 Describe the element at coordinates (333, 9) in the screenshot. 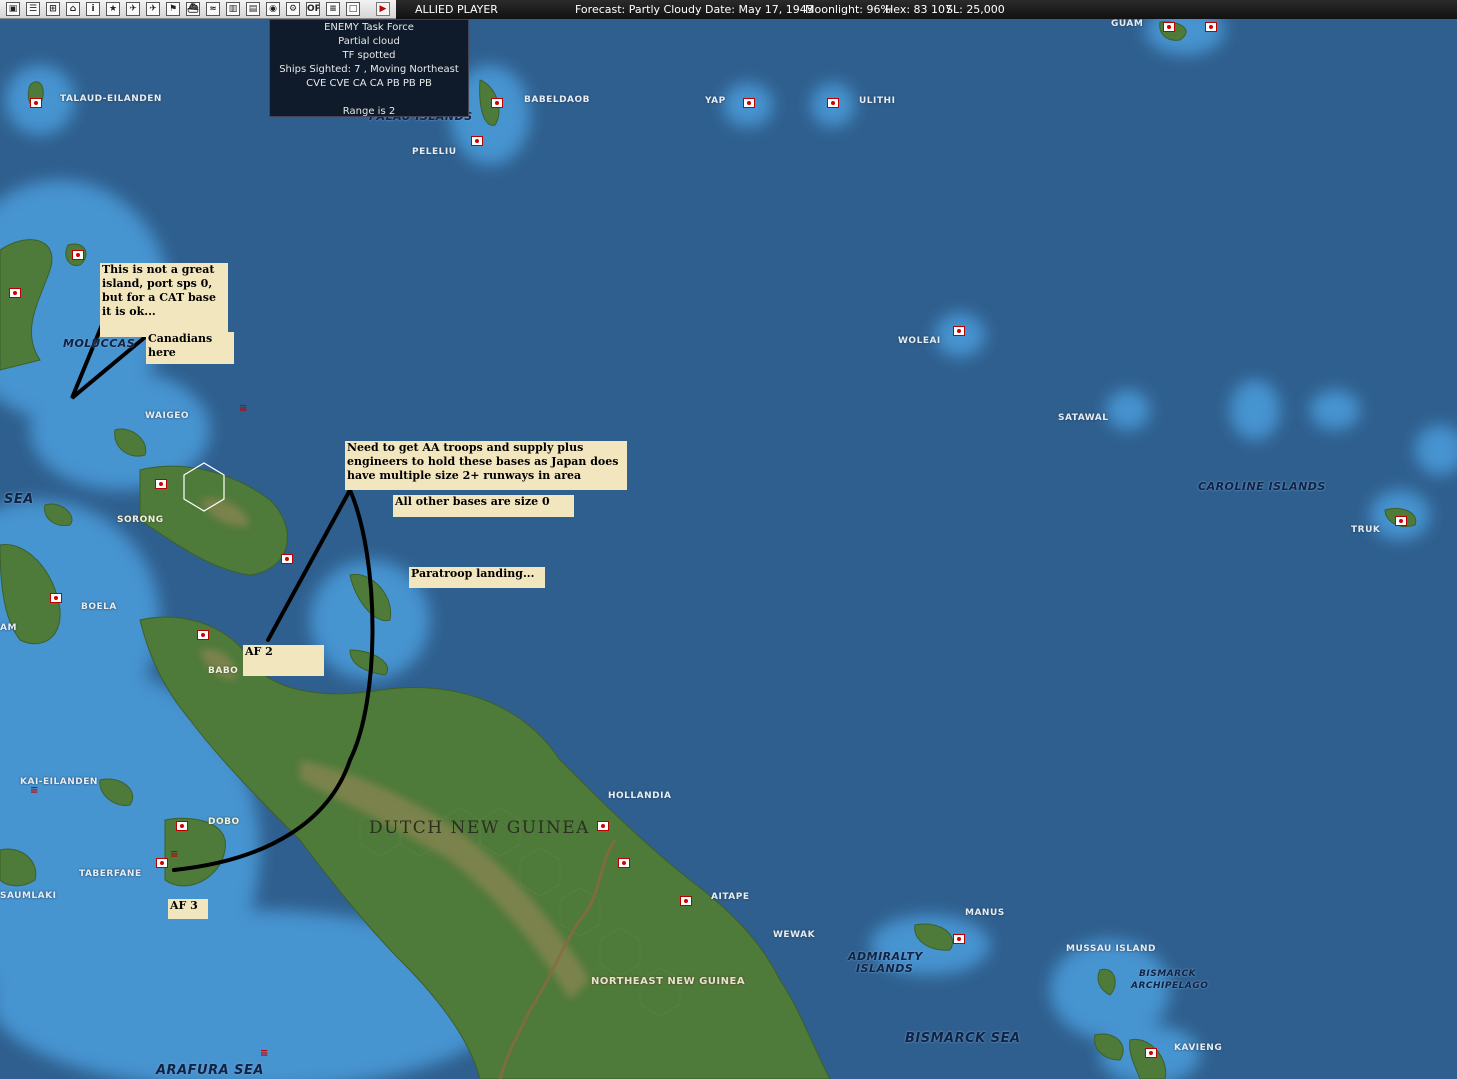

I see `list-button: ≡` at that location.